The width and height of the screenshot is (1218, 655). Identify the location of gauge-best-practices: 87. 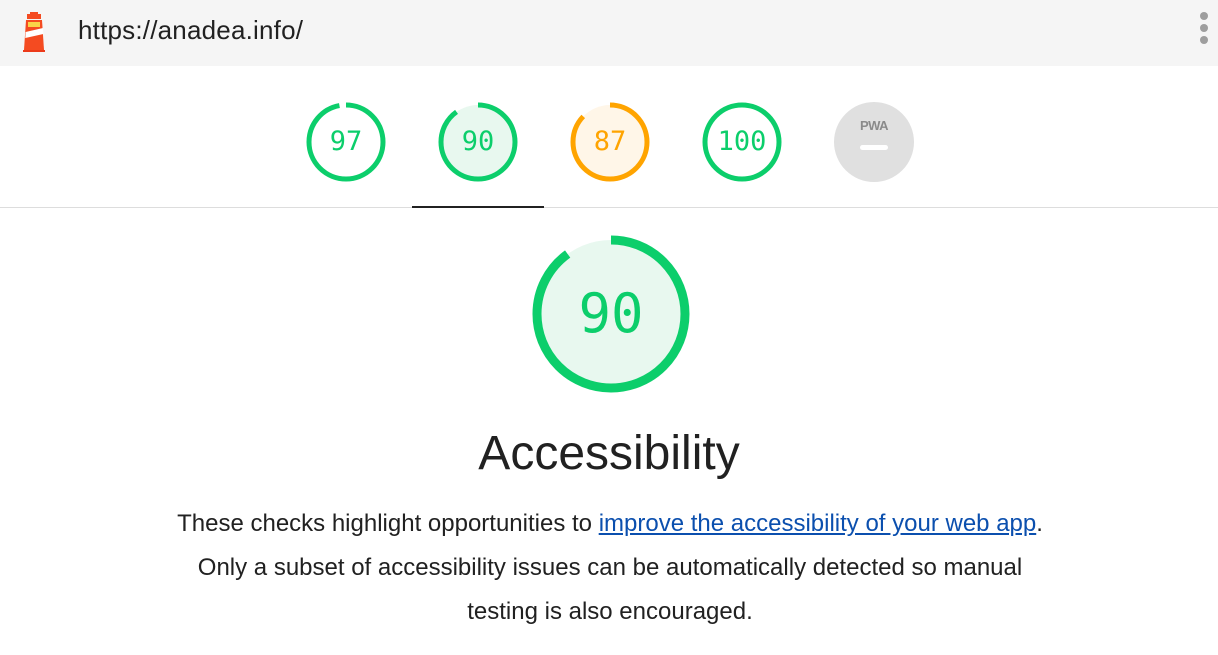
(610, 142).